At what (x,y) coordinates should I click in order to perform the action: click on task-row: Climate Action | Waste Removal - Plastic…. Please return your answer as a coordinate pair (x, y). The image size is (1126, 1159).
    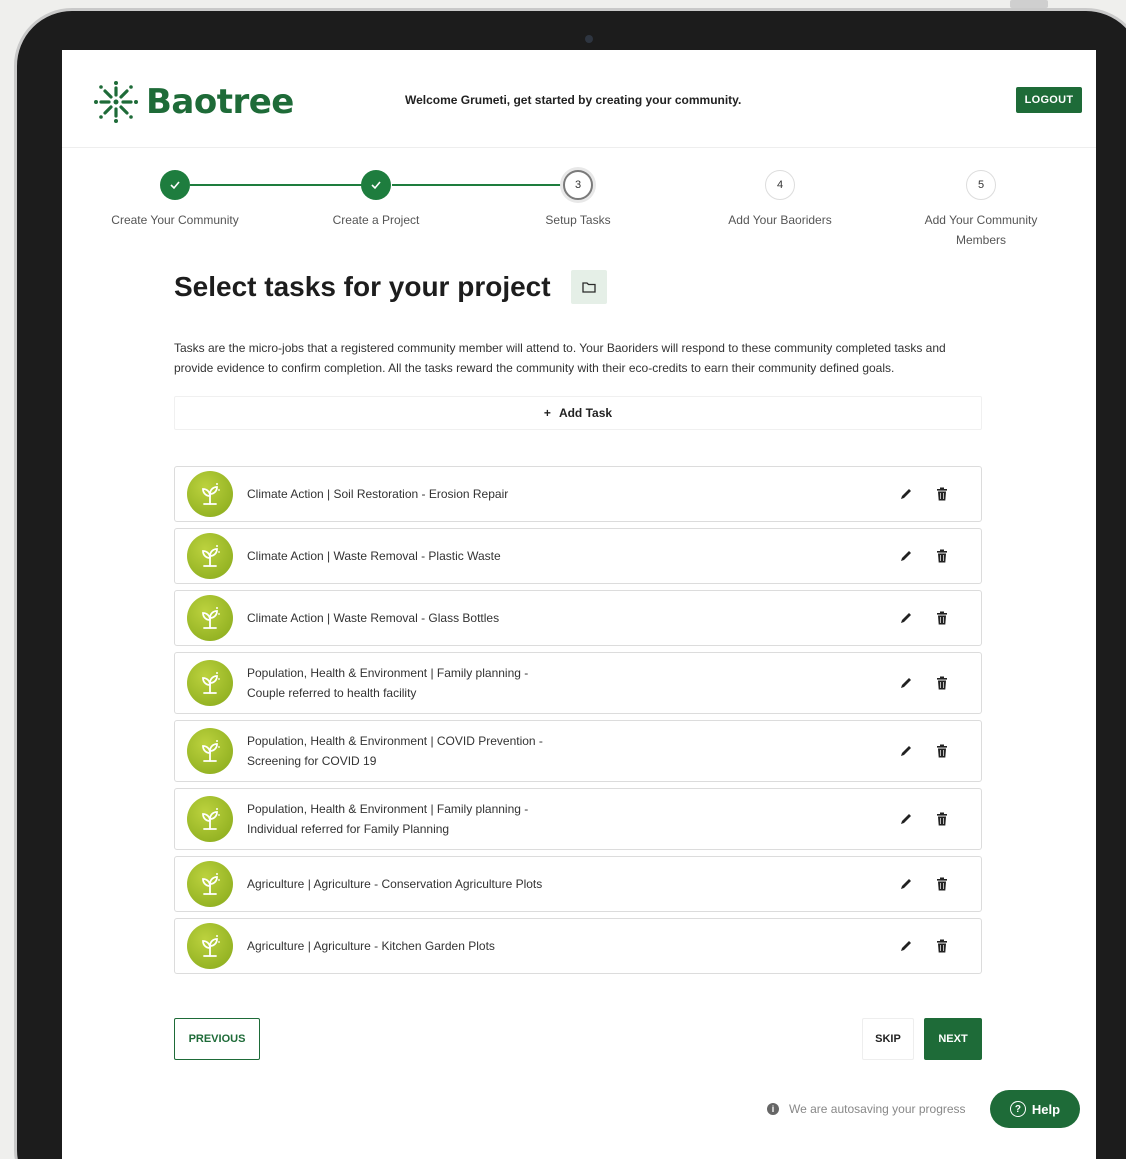
    Looking at the image, I should click on (578, 556).